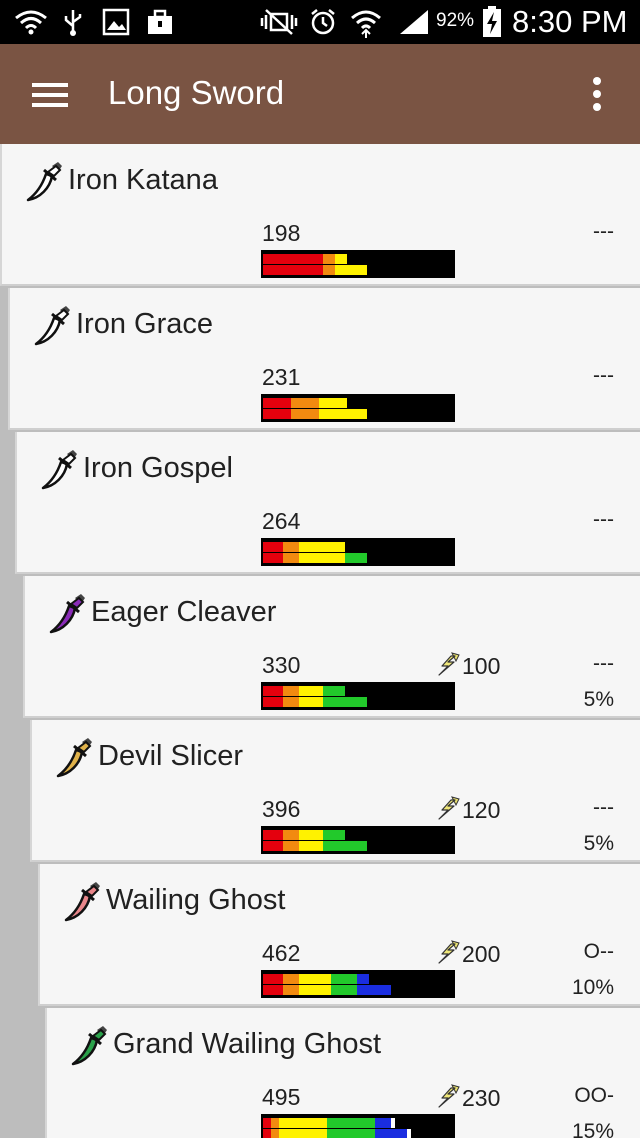  Describe the element at coordinates (281, 1097) in the screenshot. I see `attack-value: 495` at that location.